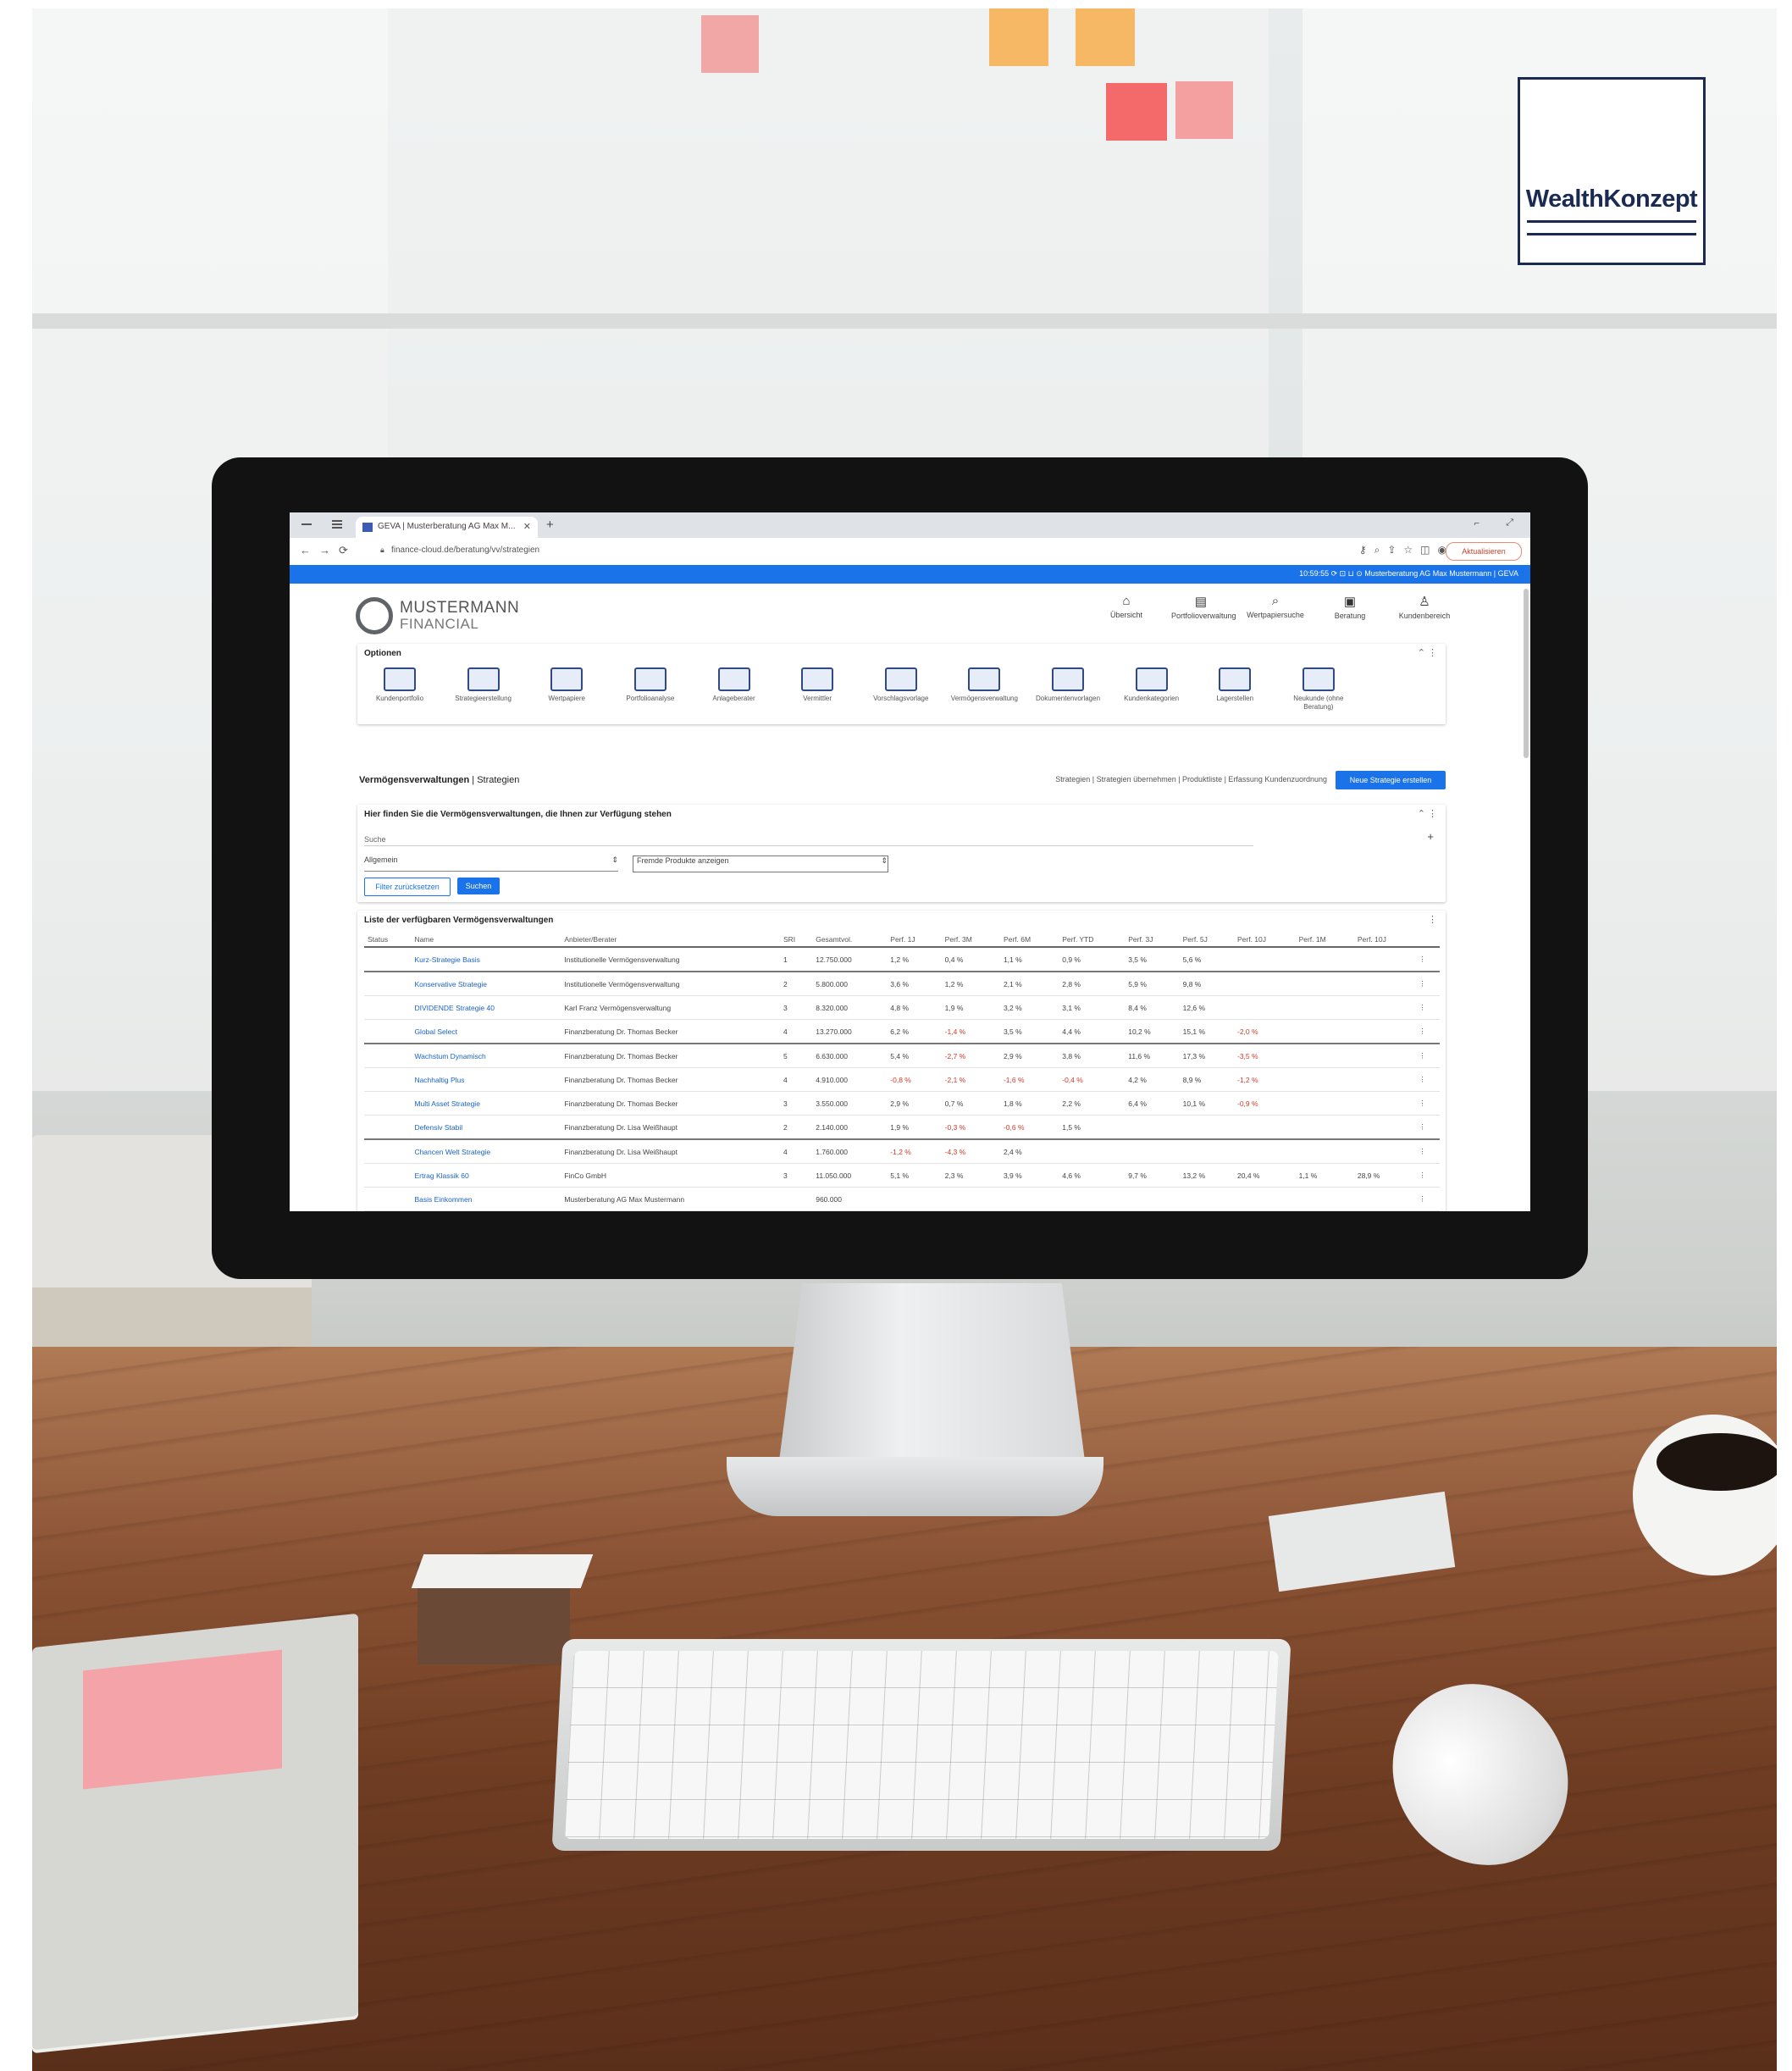 The image size is (1792, 2071). Describe the element at coordinates (527, 526) in the screenshot. I see `close-icon: ✕` at that location.